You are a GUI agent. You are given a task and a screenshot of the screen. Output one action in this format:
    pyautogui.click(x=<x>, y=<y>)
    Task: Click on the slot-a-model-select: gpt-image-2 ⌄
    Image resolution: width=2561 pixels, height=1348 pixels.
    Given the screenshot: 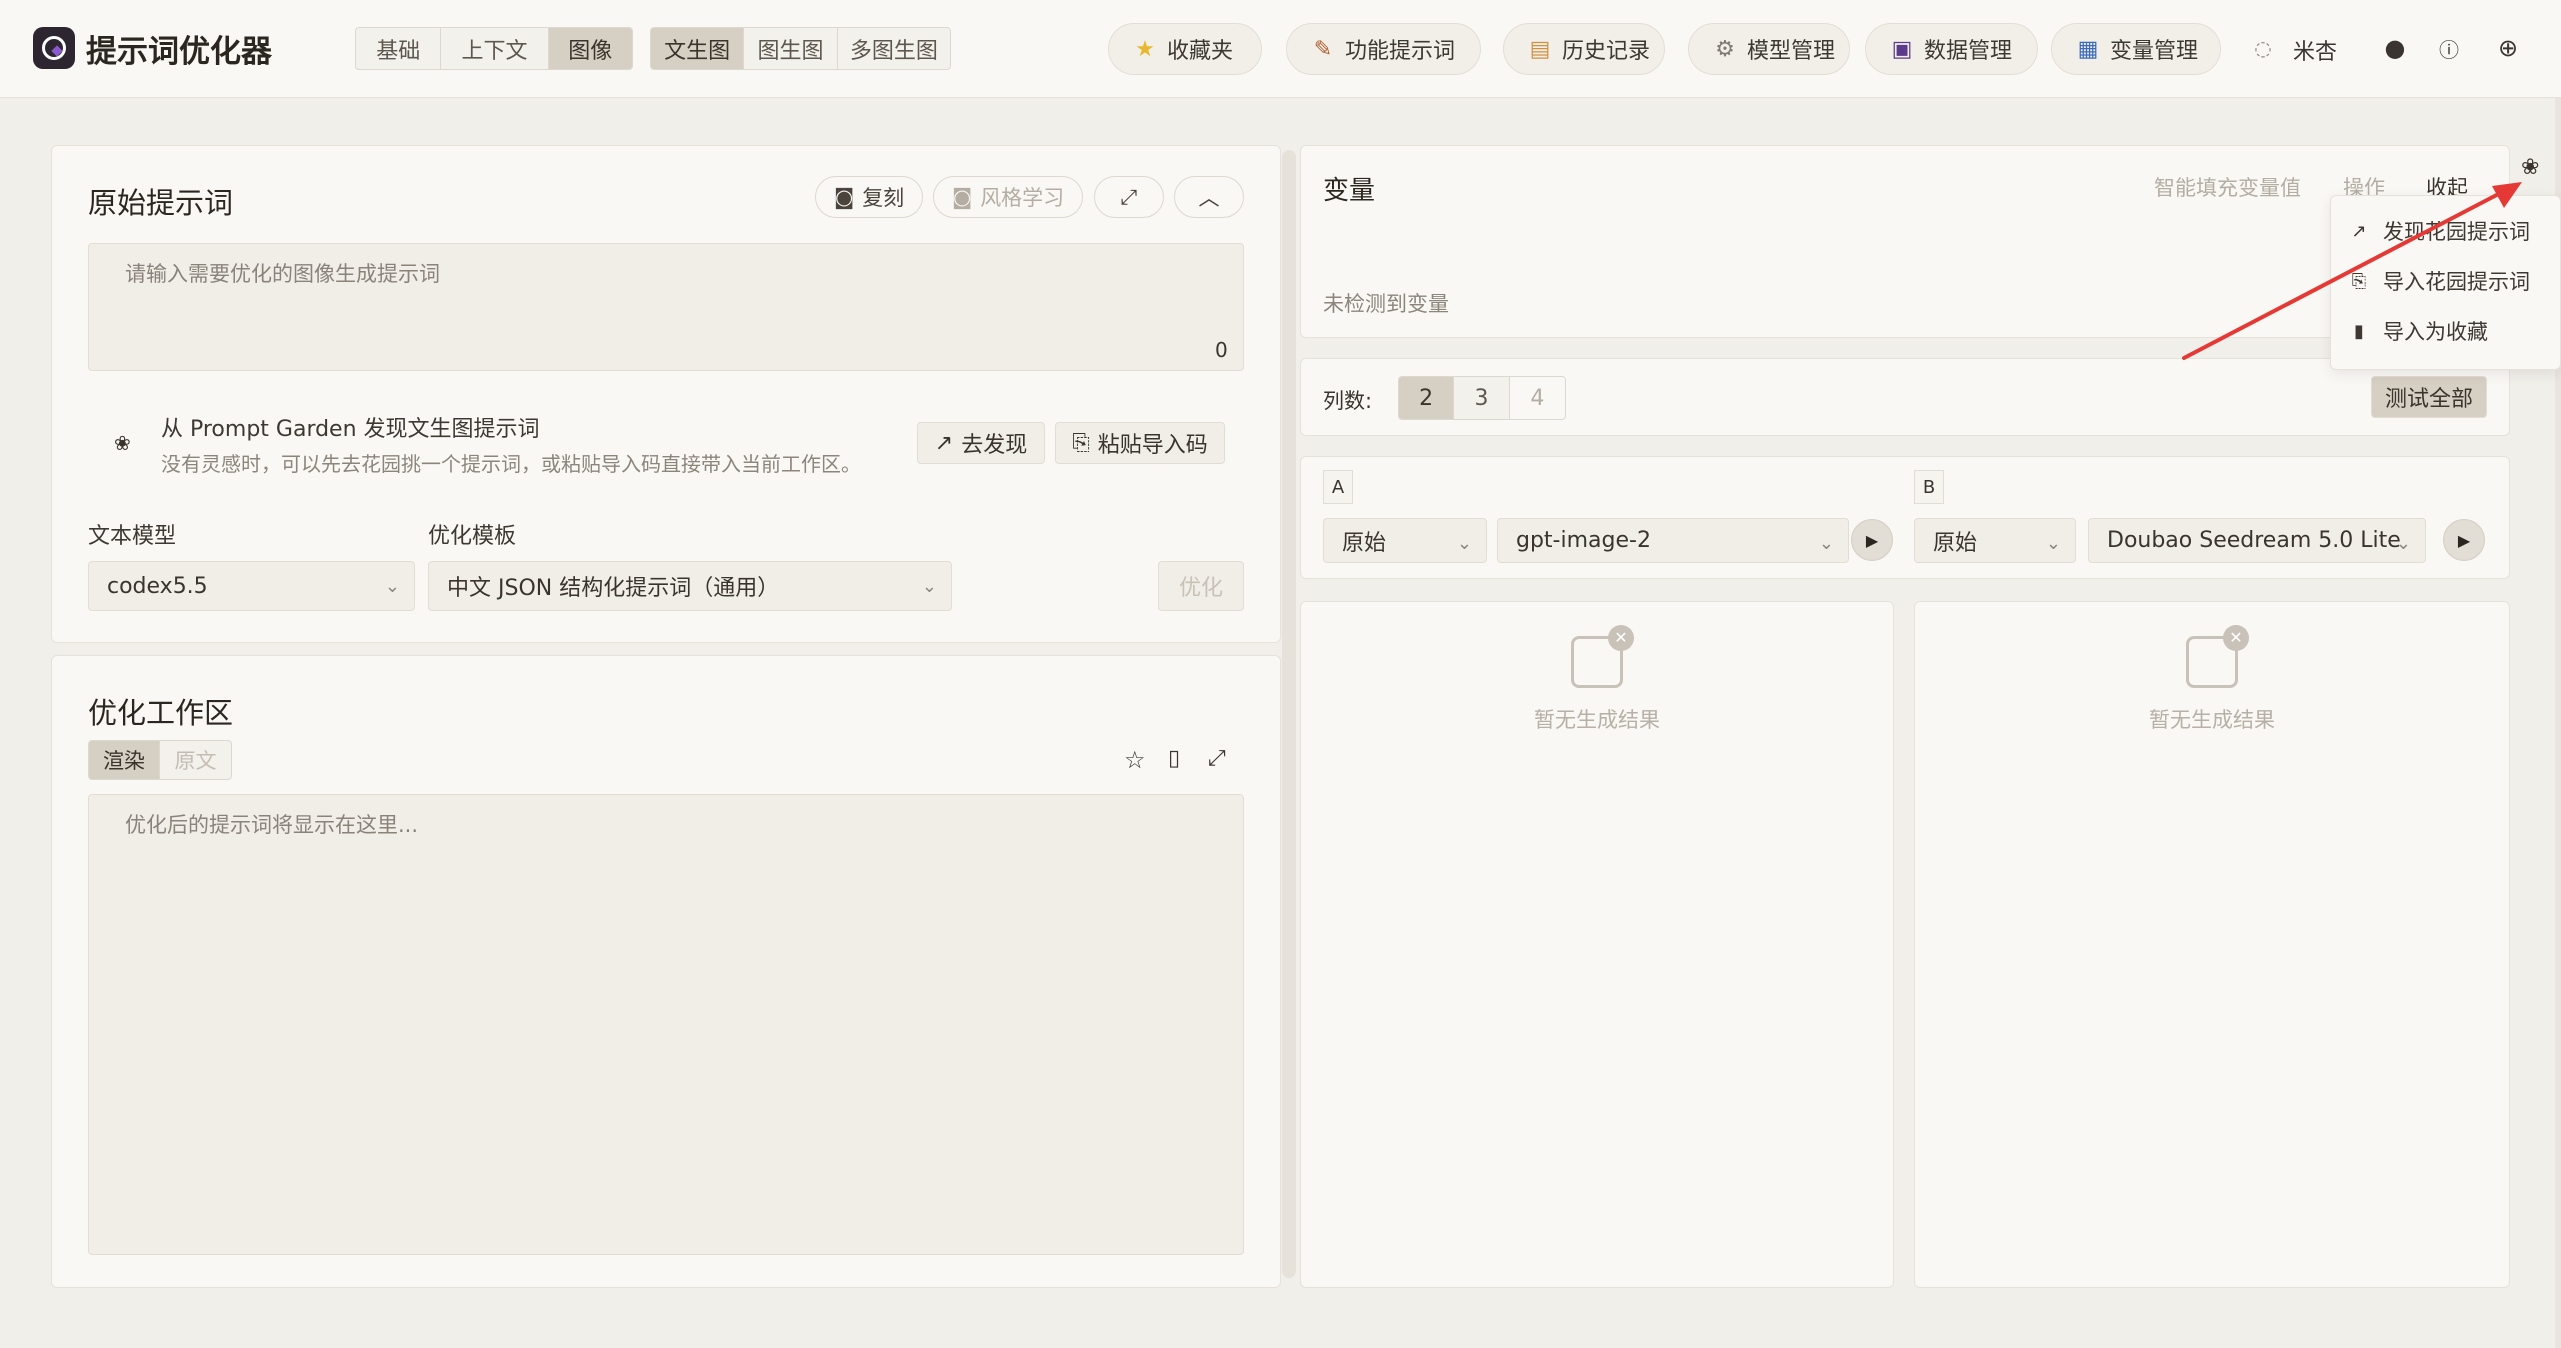 What is the action you would take?
    pyautogui.click(x=1673, y=540)
    